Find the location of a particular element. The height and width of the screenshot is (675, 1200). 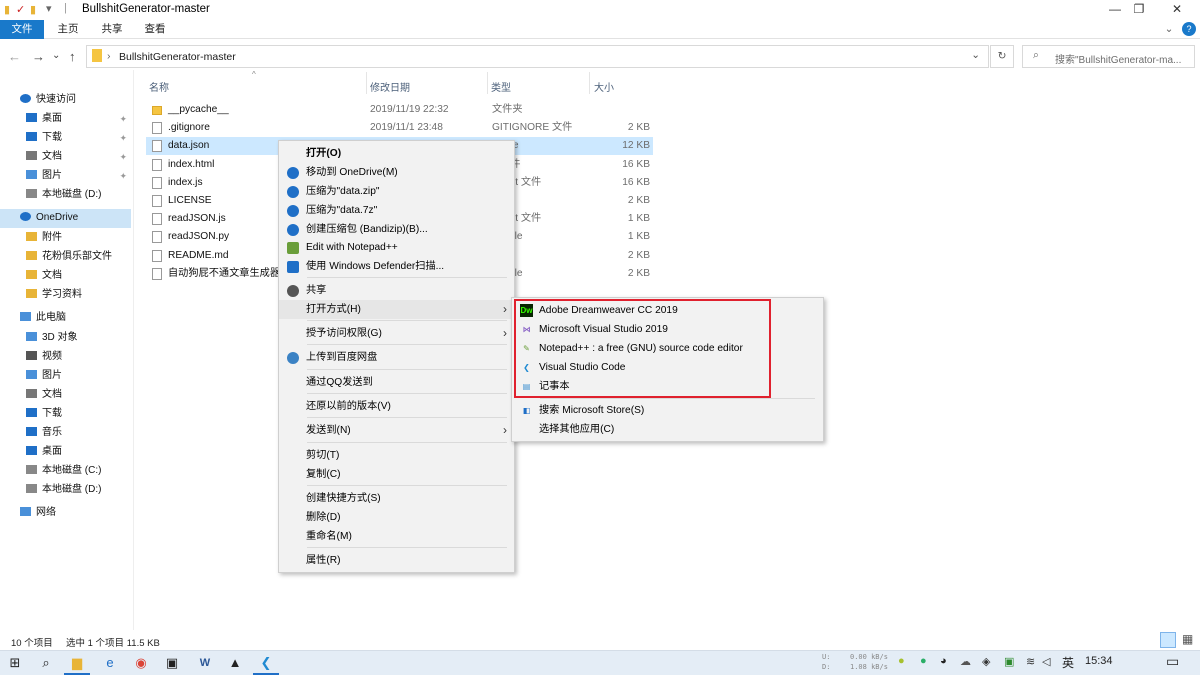

security-icon: ▣ is located at coordinates (1009, 661).